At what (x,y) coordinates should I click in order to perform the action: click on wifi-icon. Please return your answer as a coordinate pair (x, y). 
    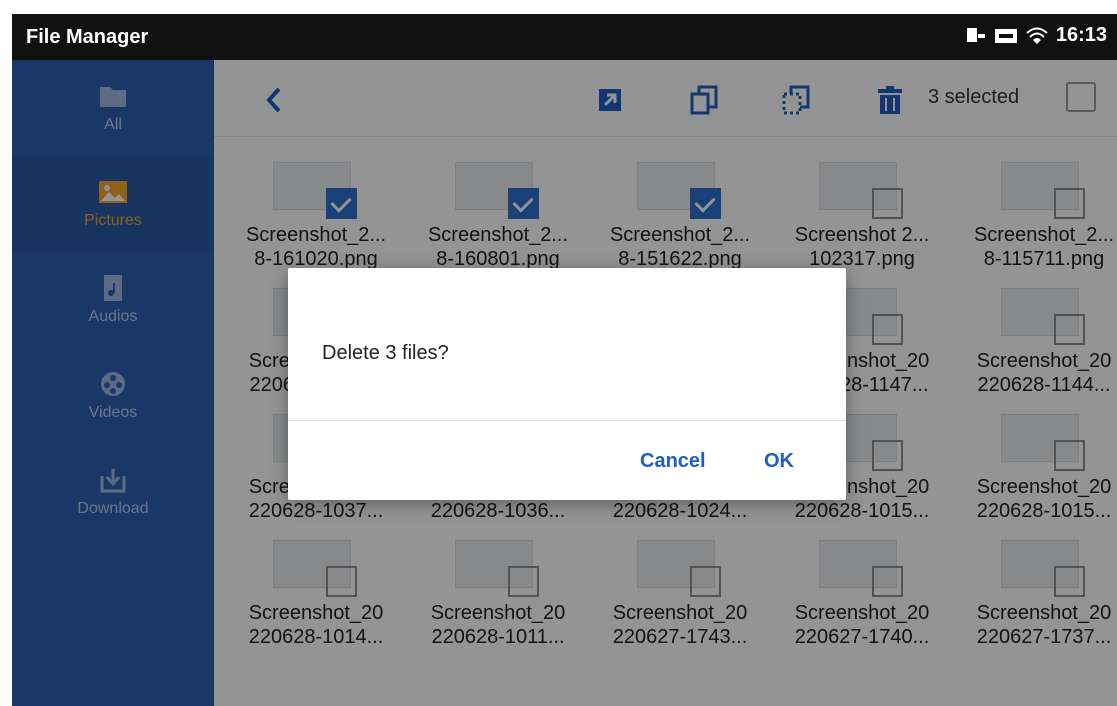
    Looking at the image, I should click on (1037, 35).